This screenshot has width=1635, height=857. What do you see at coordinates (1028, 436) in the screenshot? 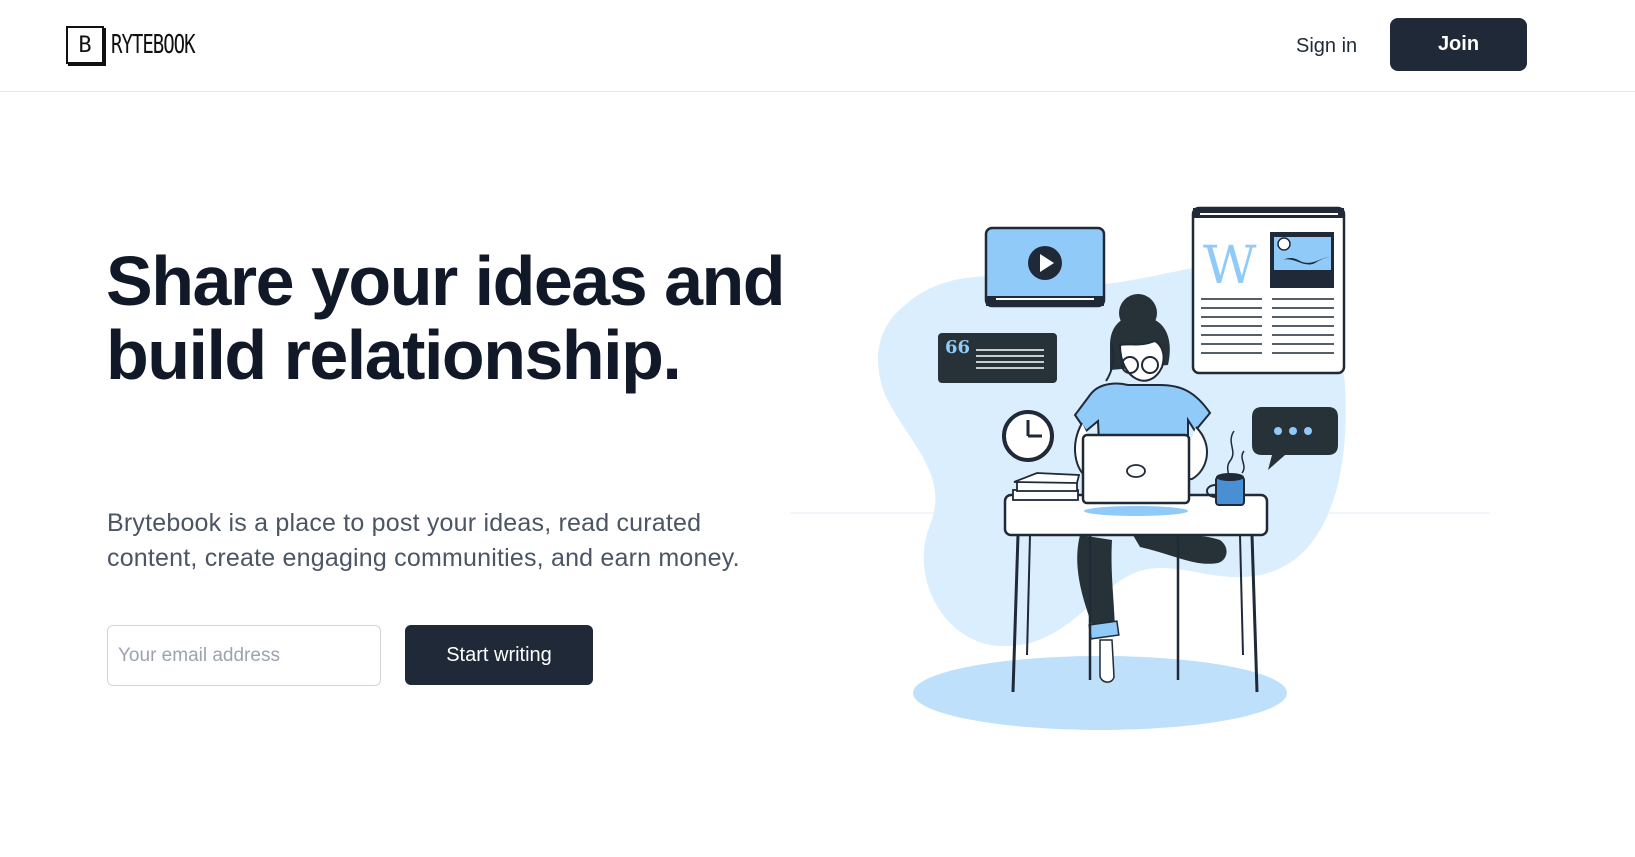
I see `clock-icon` at bounding box center [1028, 436].